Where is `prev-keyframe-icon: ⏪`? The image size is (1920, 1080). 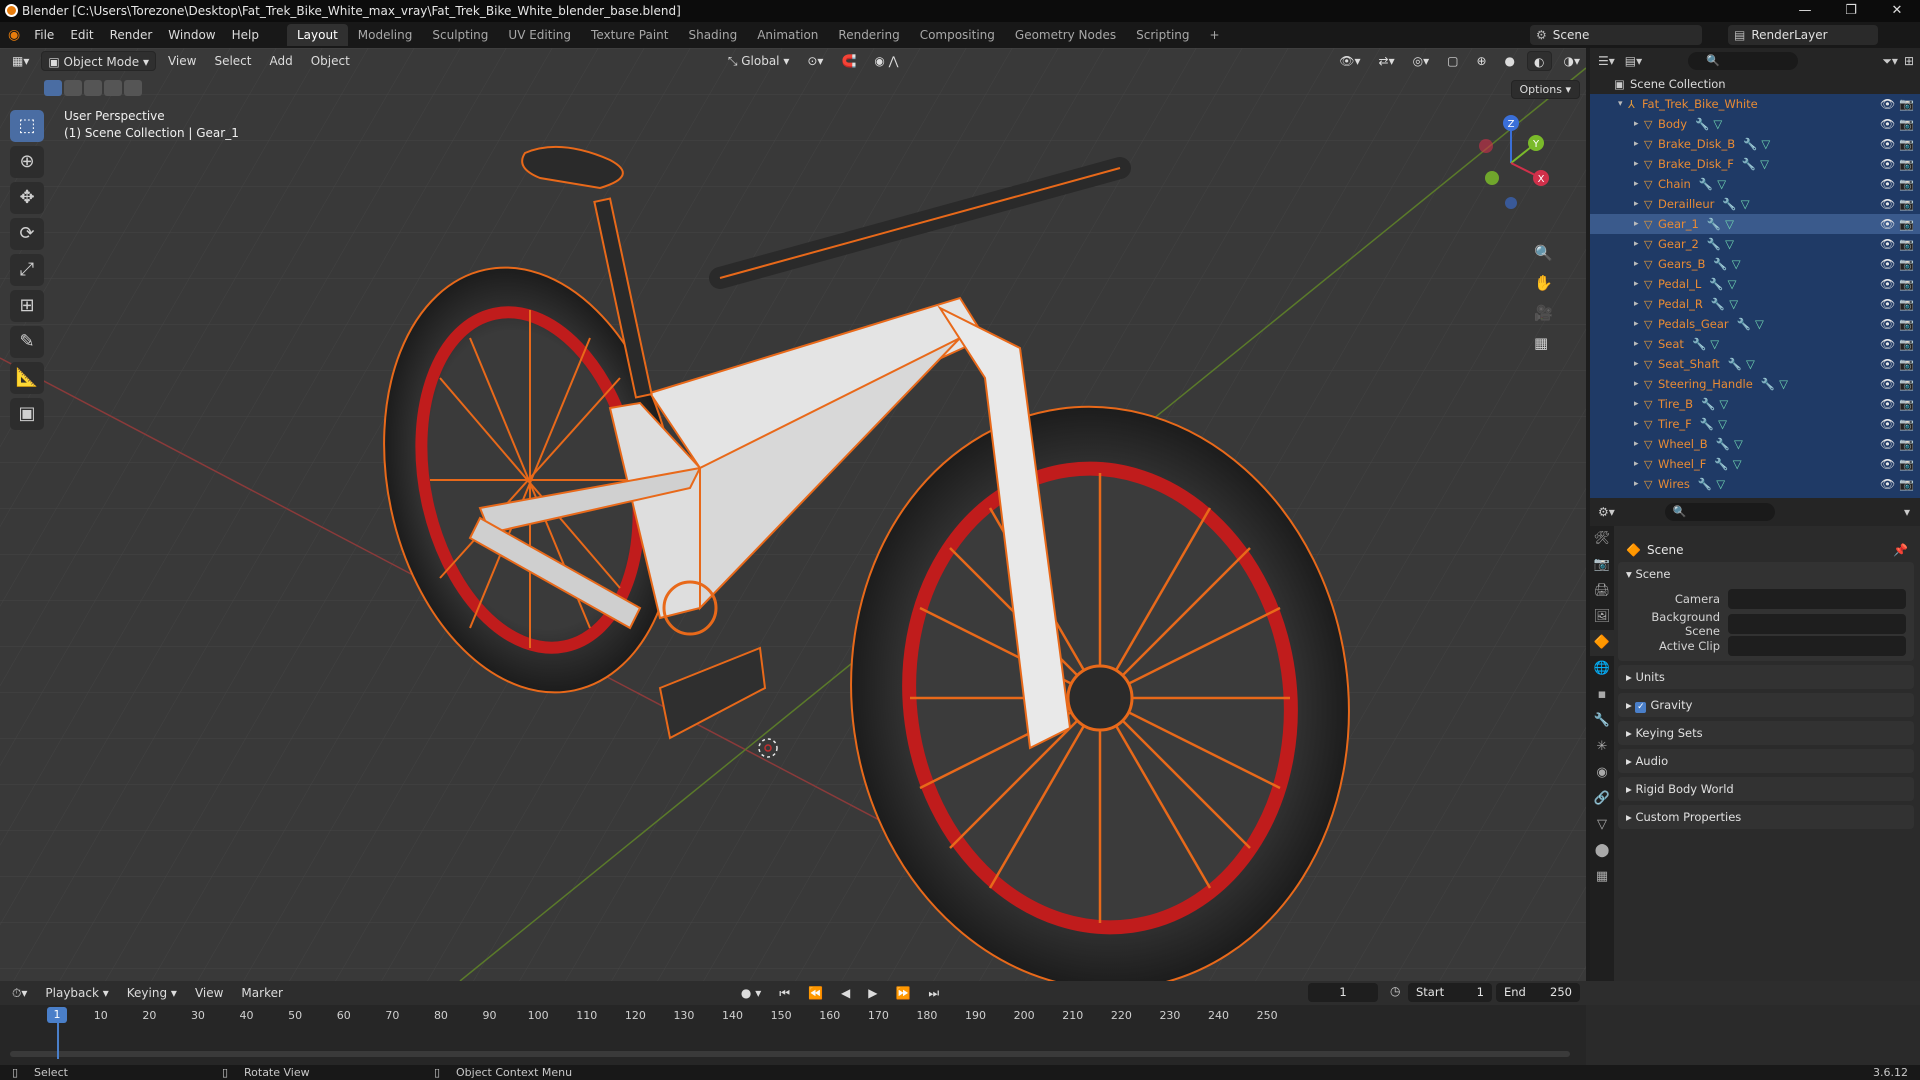
prev-keyframe-icon: ⏪ is located at coordinates (815, 993).